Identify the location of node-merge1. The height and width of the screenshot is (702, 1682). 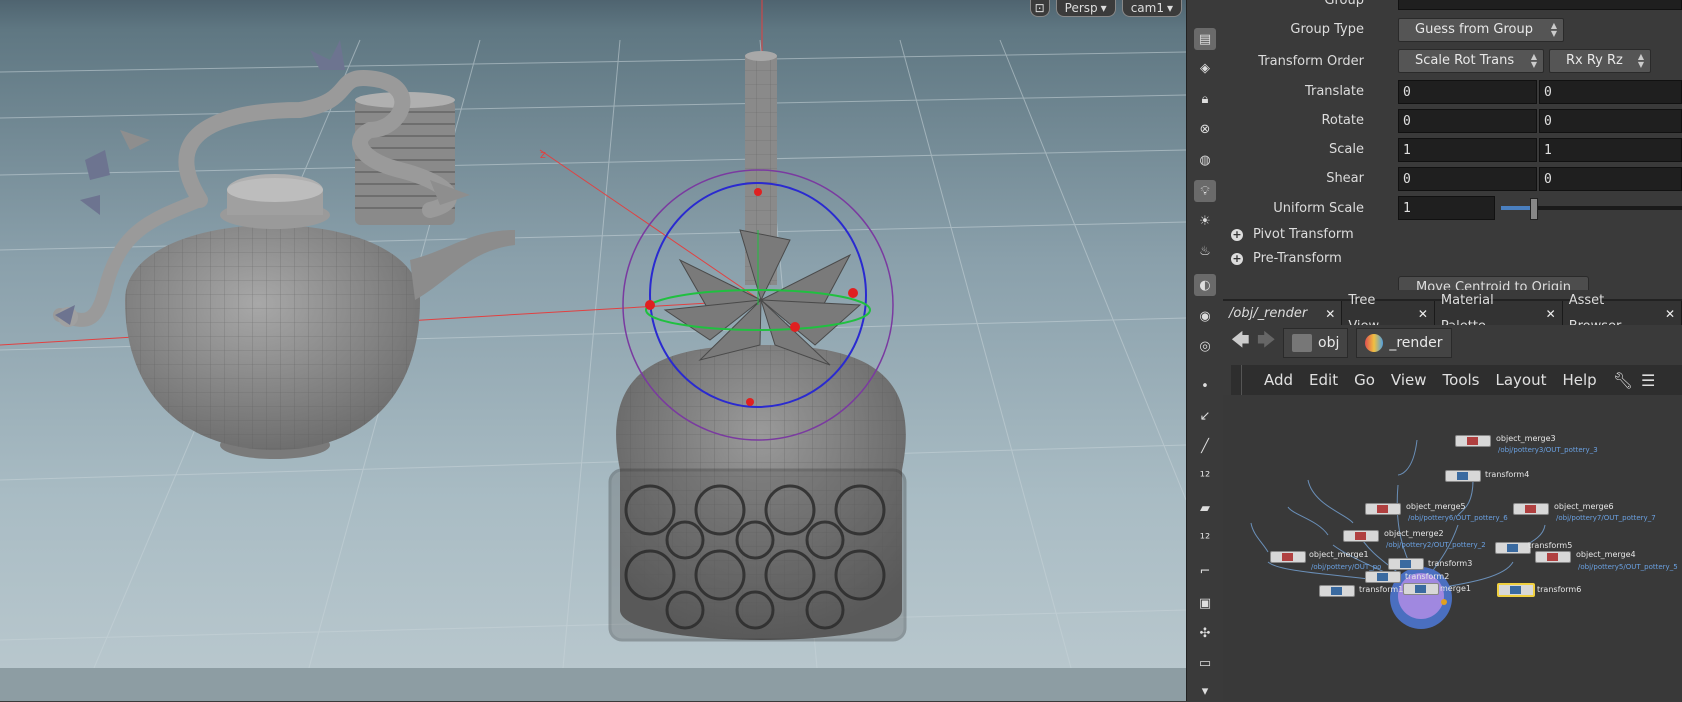
(1421, 589).